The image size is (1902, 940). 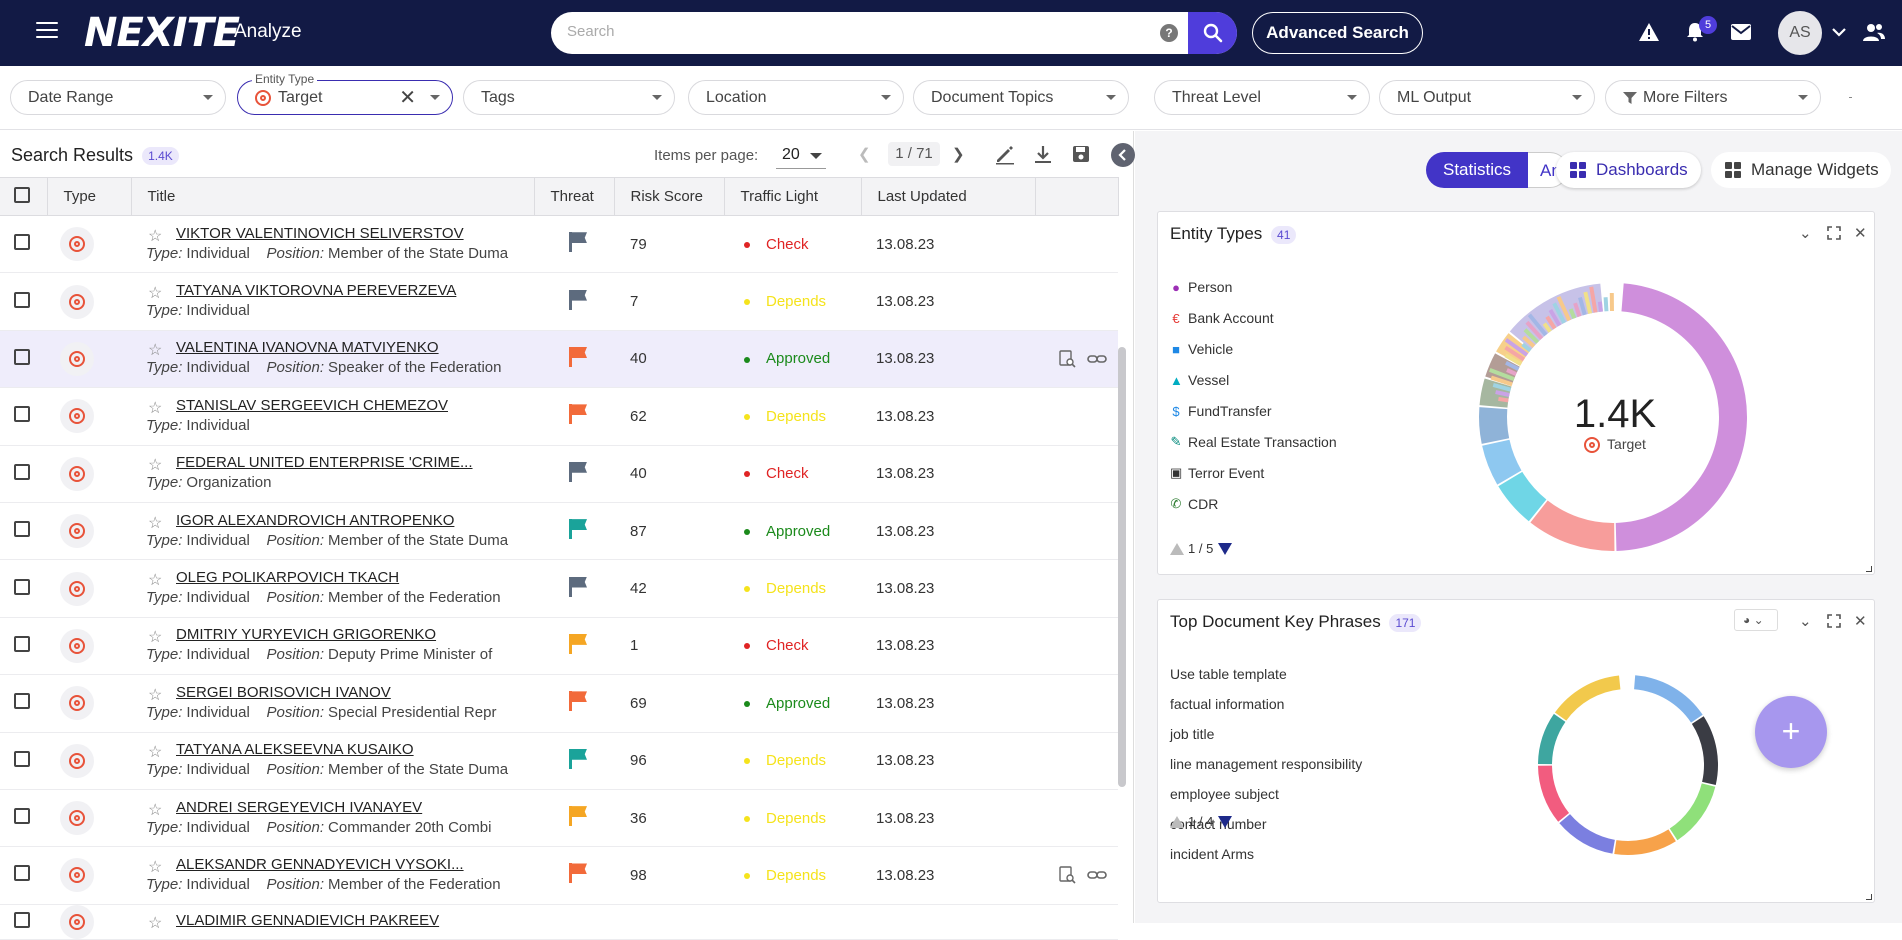 I want to click on entity-type-filter: Entity Type Target ✕, so click(x=345, y=97).